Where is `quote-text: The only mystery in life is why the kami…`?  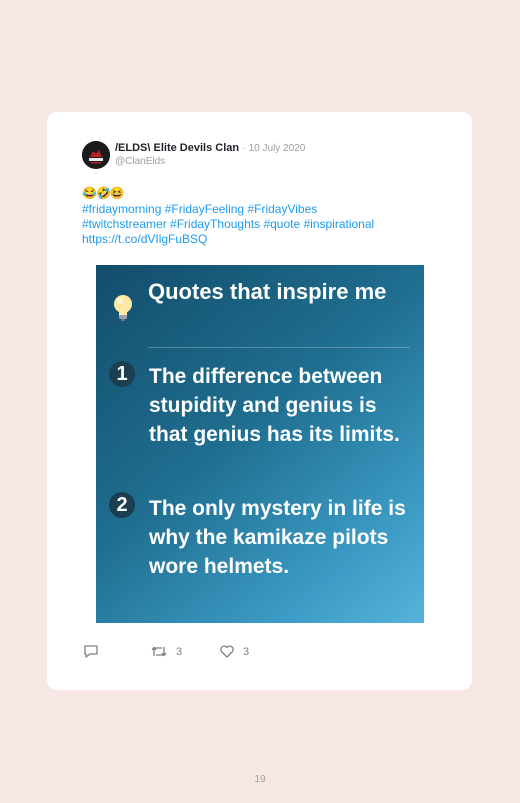
quote-text: The only mystery in life is why the kami… is located at coordinates (277, 537).